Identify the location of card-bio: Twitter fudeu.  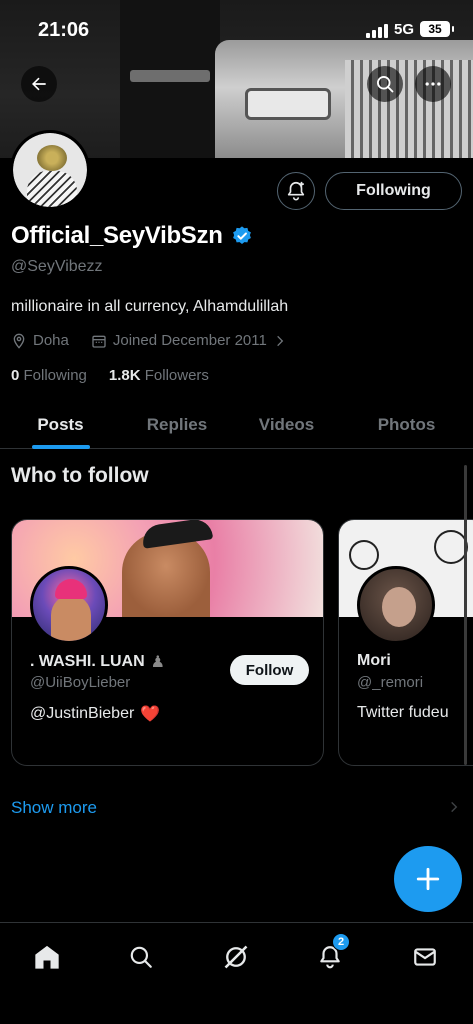
(403, 712).